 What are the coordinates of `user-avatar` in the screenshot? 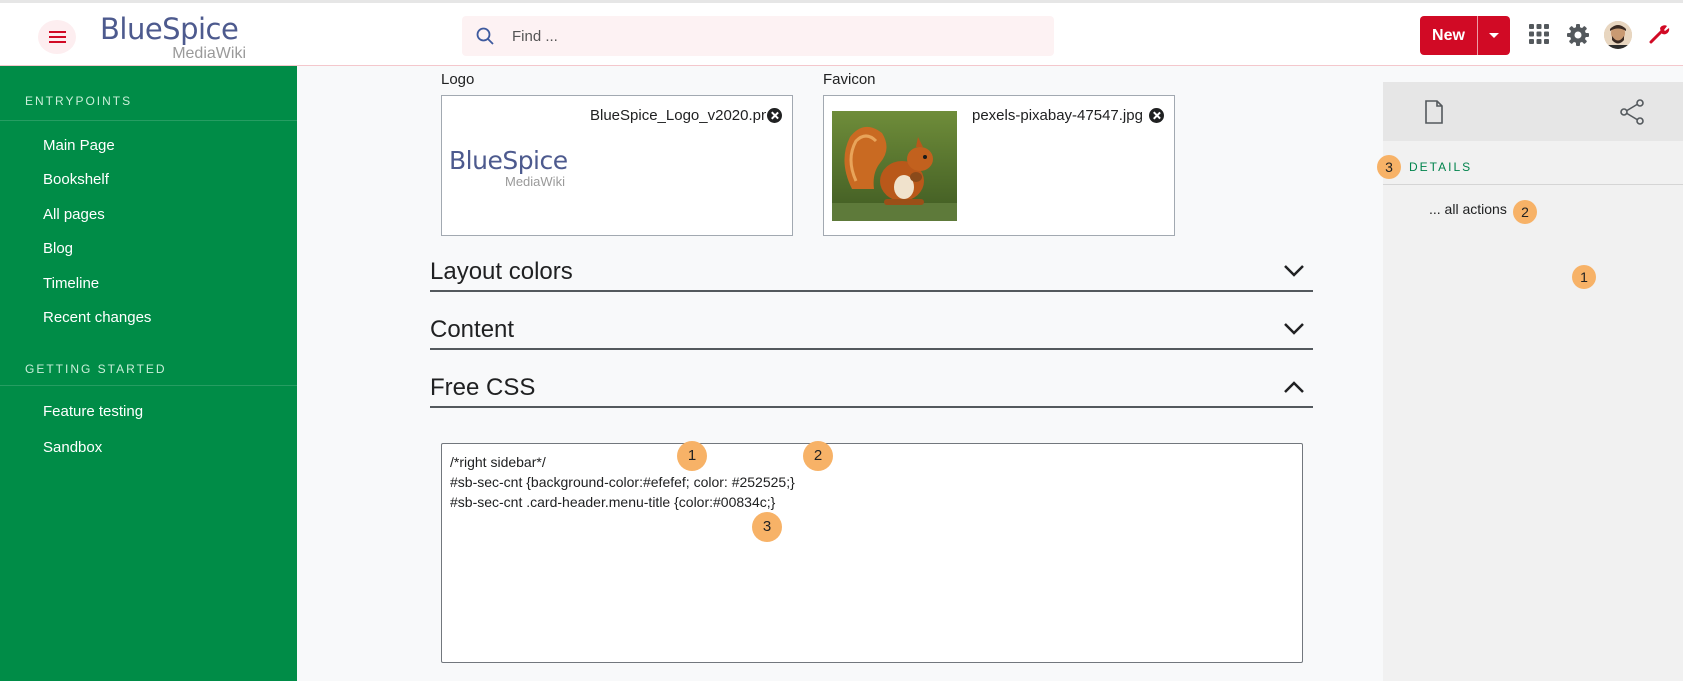 It's located at (1618, 35).